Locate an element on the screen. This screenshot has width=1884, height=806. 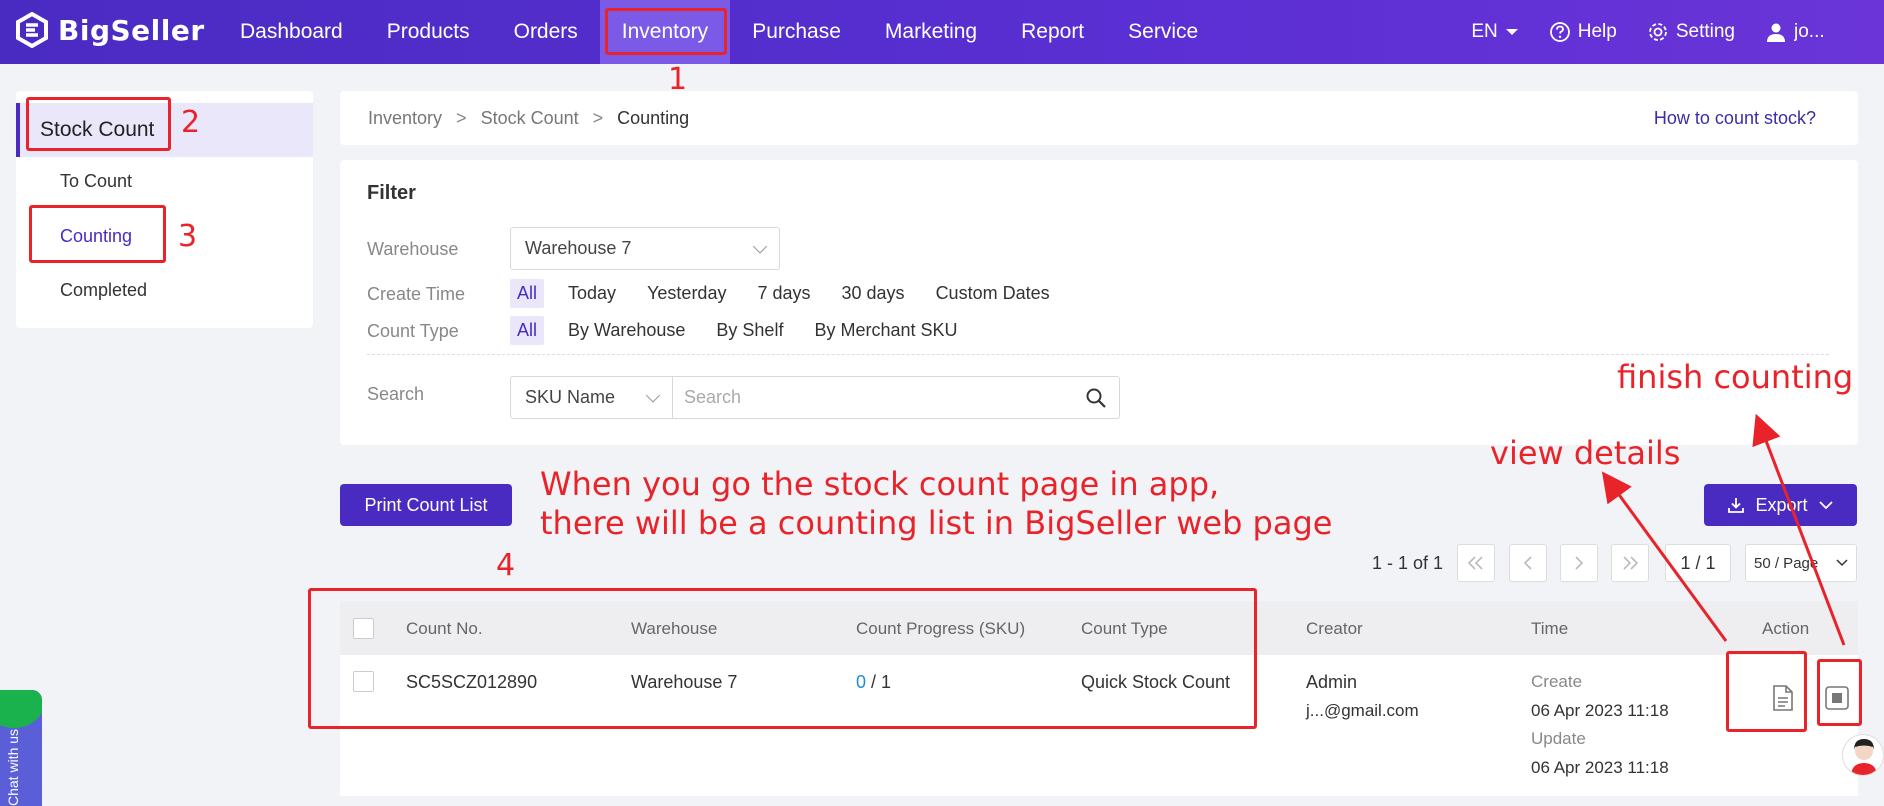
column-creator: Creator is located at coordinates (1334, 628).